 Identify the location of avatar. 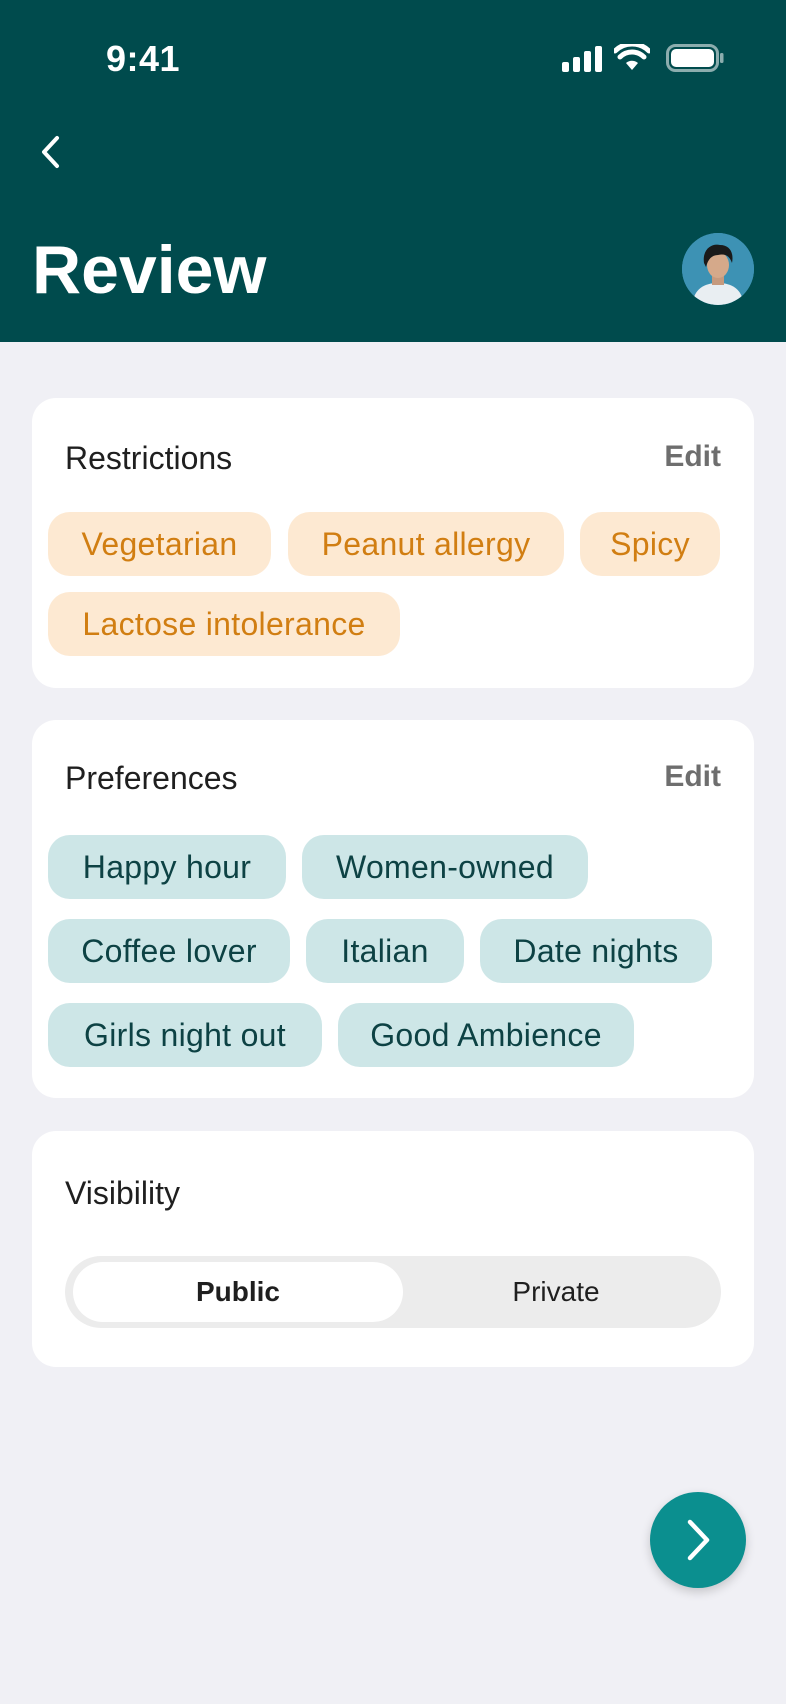
(718, 269).